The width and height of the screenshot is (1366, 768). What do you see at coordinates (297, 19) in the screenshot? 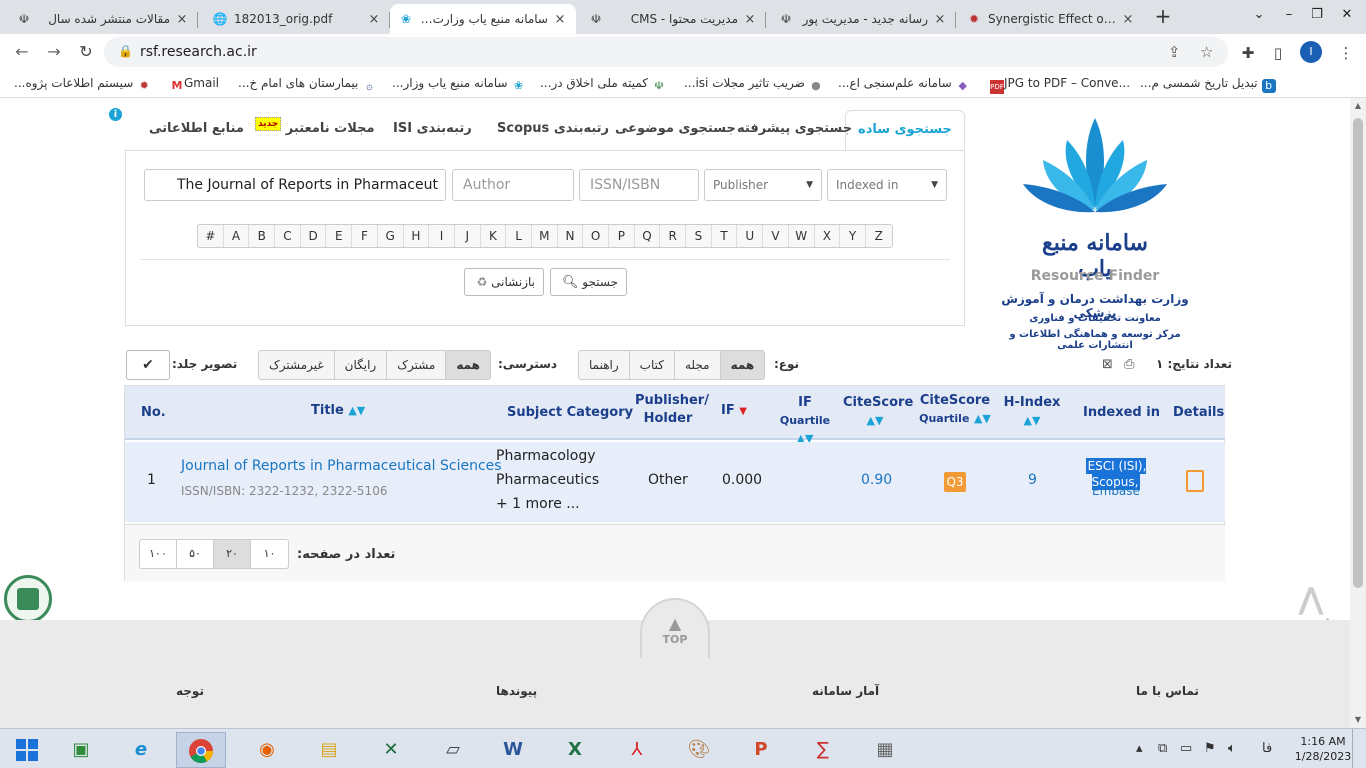
I see `browser-tab-2: 🌐 182013_orig.pdf ×` at bounding box center [297, 19].